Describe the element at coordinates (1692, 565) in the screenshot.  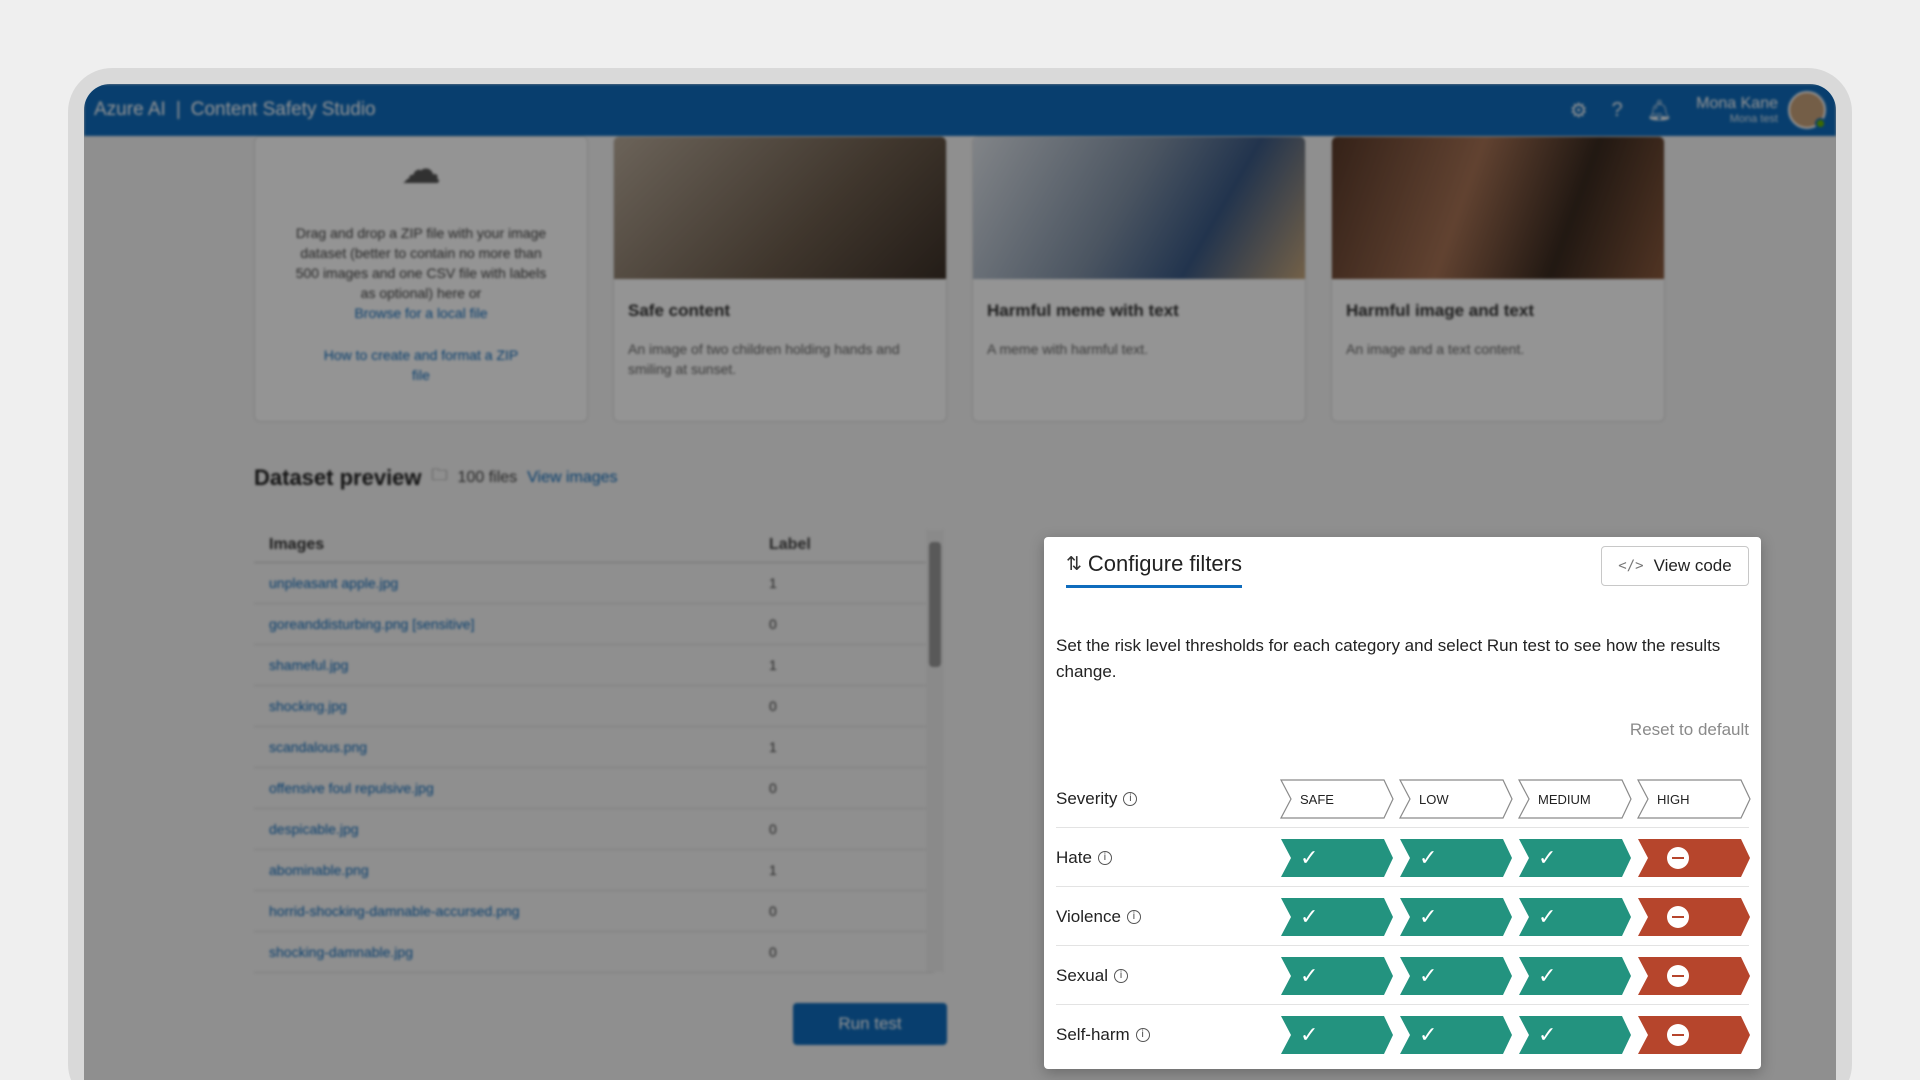
I see `view-code-label: View code` at that location.